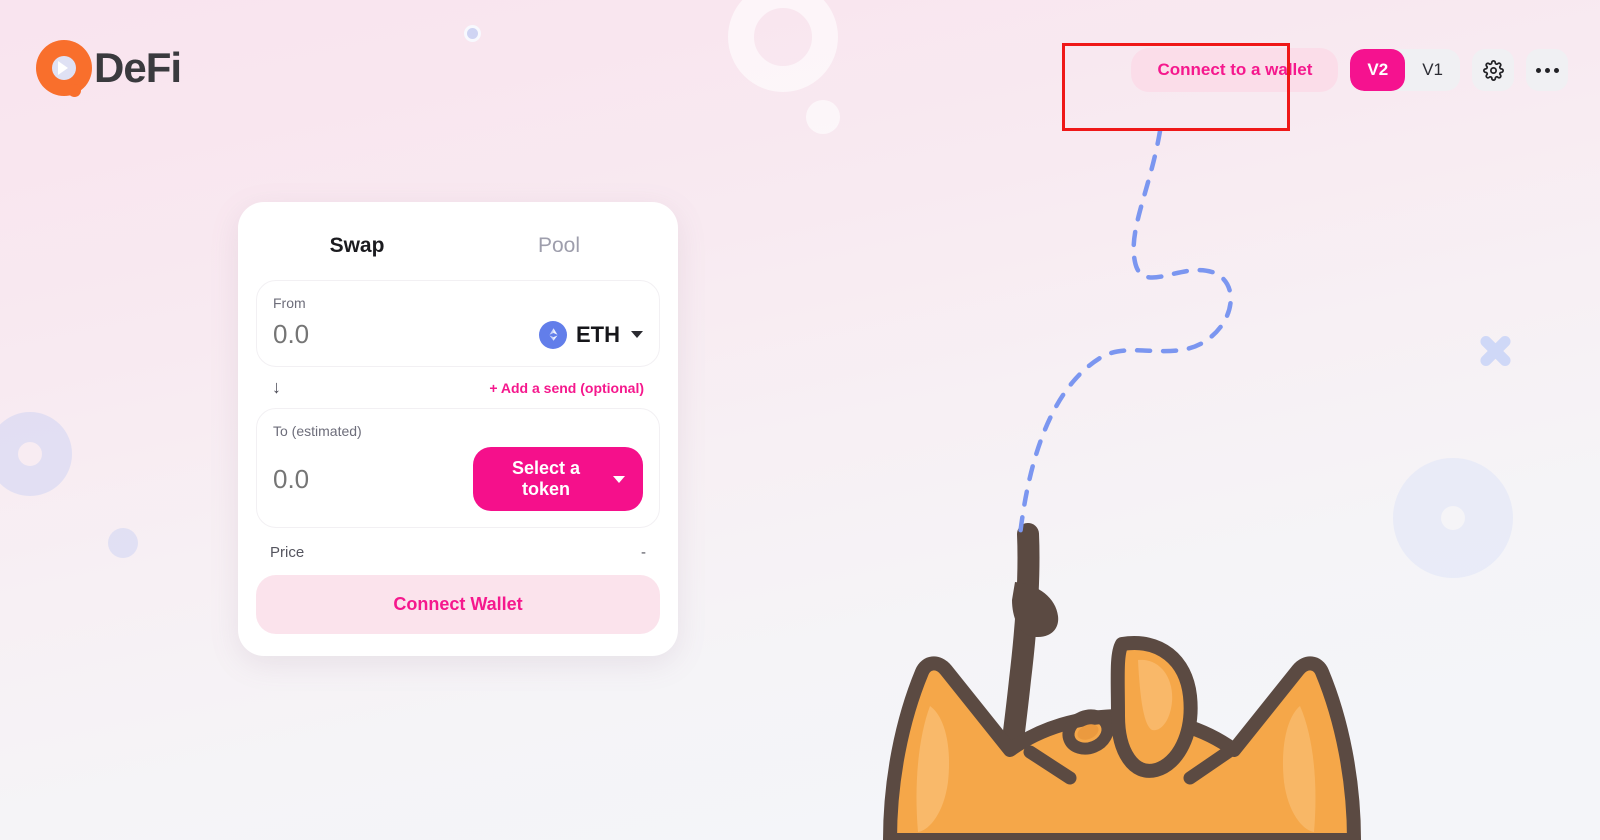 The image size is (1600, 840). Describe the element at coordinates (1453, 518) in the screenshot. I see `decorative-ring-right` at that location.